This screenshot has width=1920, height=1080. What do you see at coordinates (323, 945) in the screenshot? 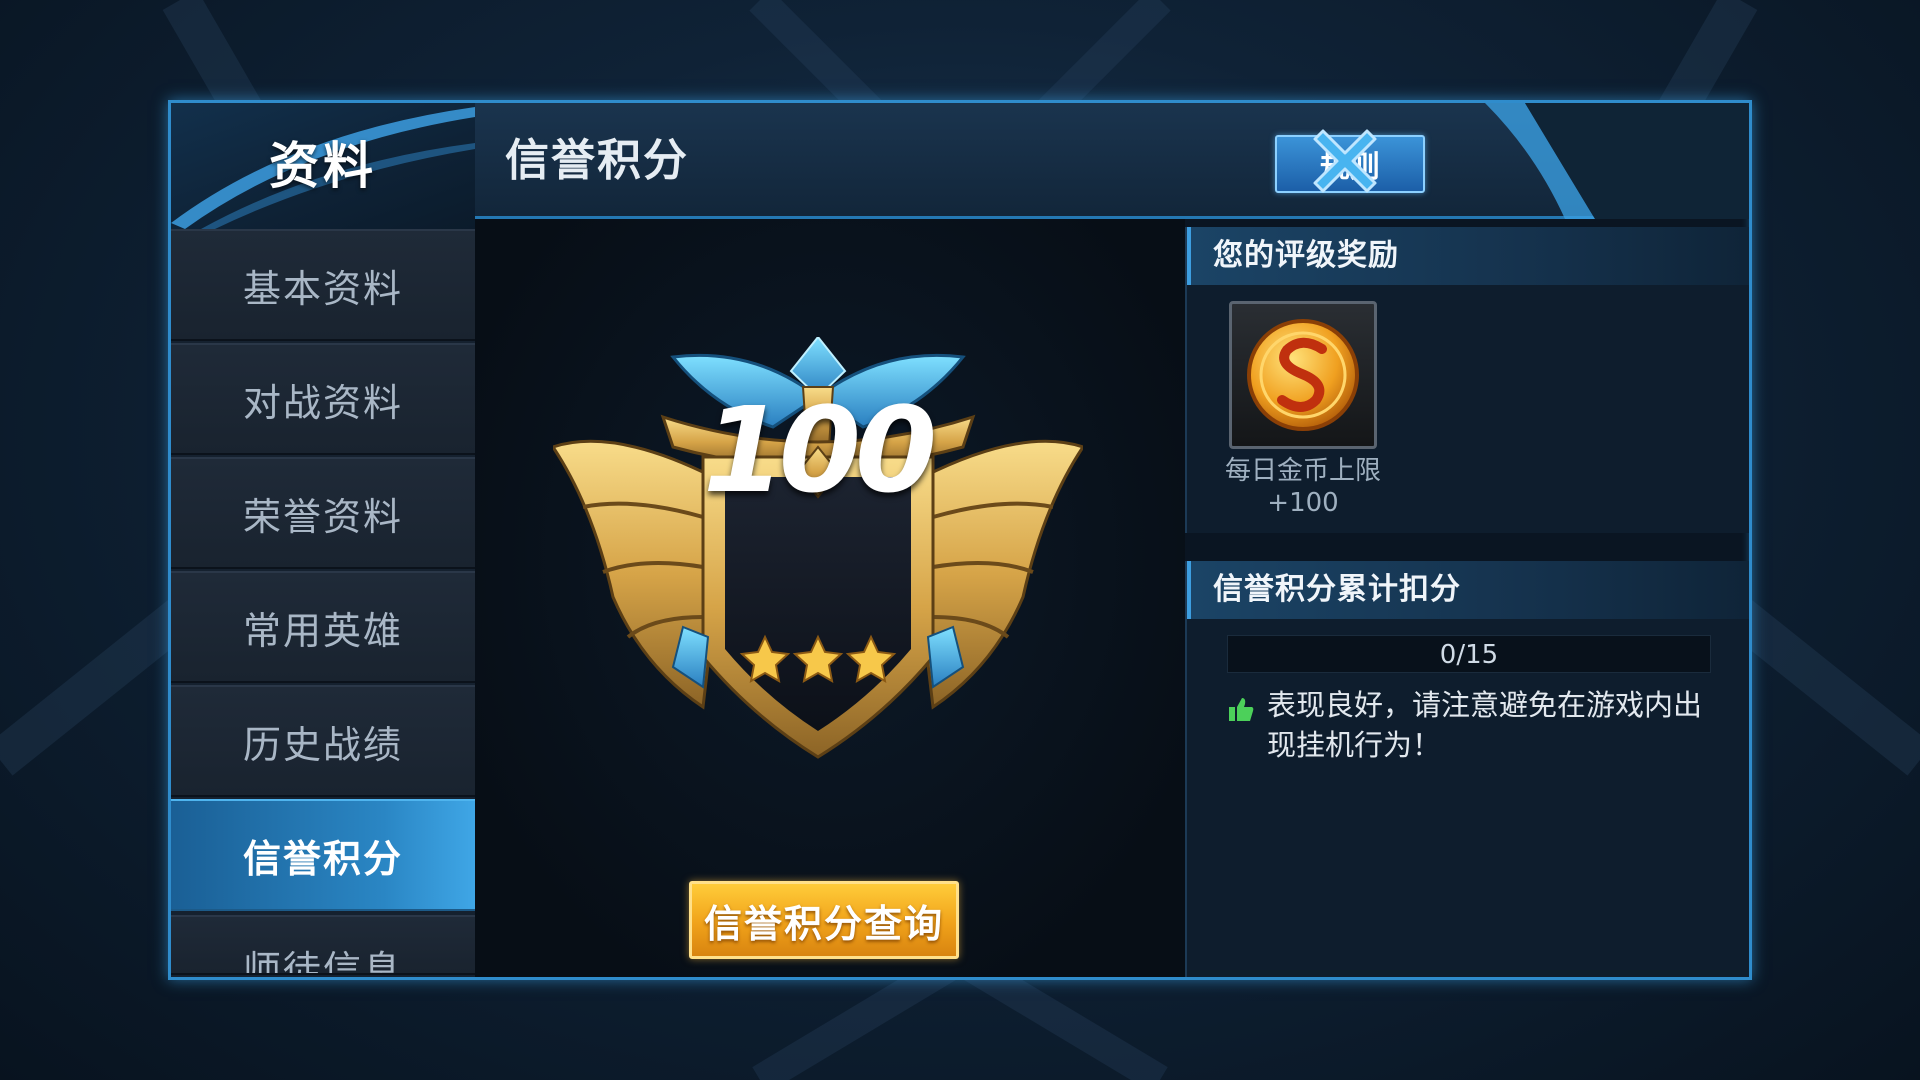
I see `sidebar-item-mentorship: 师徒信息` at bounding box center [323, 945].